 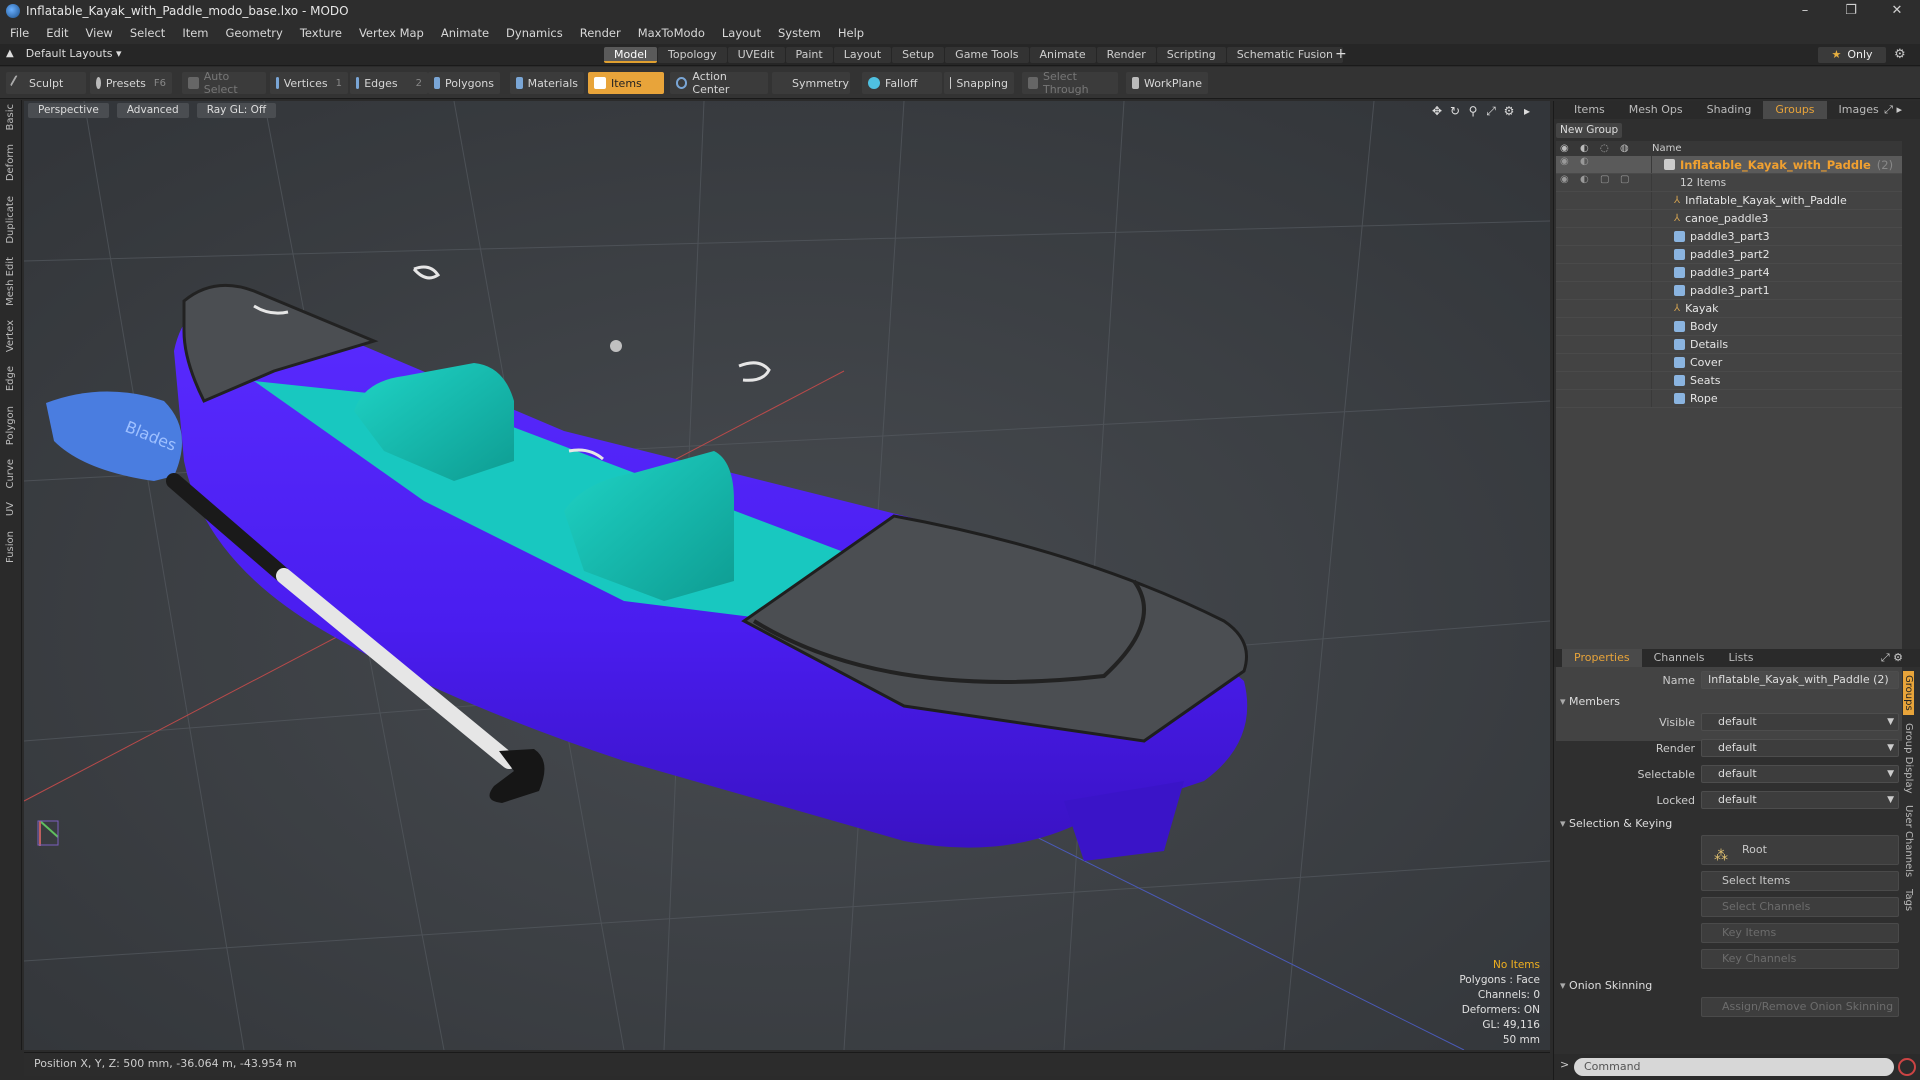 What do you see at coordinates (741, 33) in the screenshot?
I see `menu-layout: Layout` at bounding box center [741, 33].